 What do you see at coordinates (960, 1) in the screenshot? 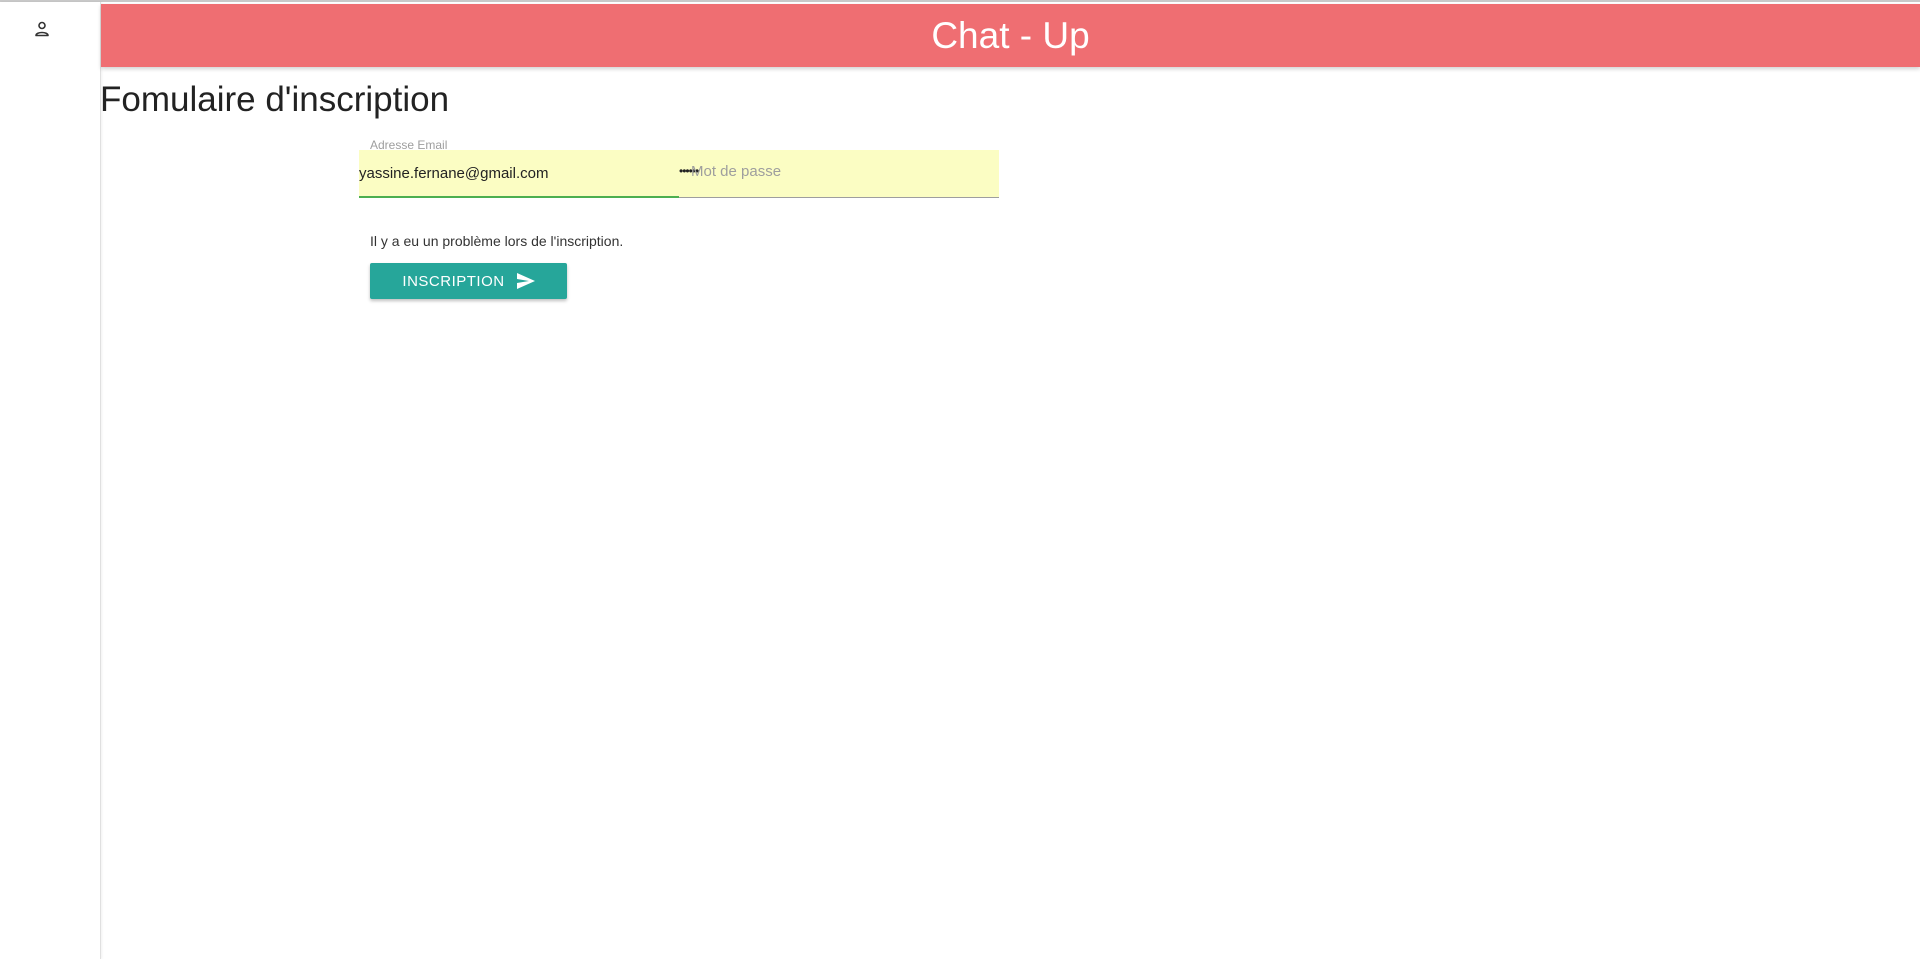
I see `window-top-border` at bounding box center [960, 1].